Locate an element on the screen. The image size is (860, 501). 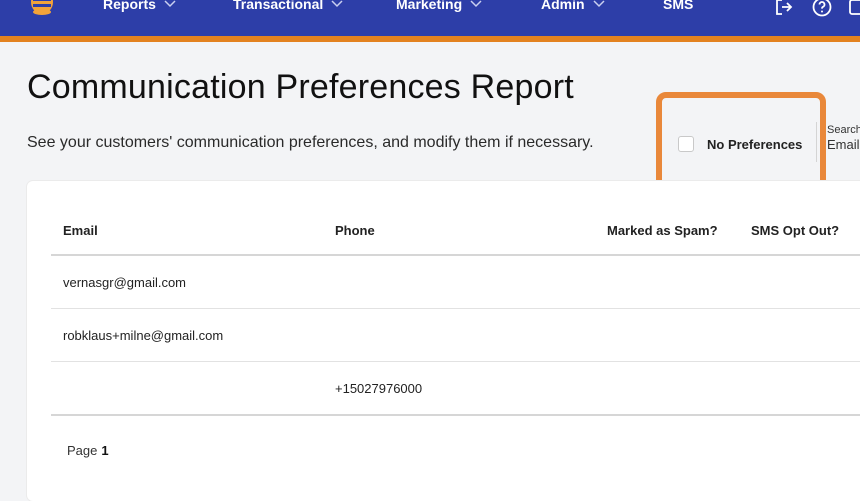
pagination: Page 1 is located at coordinates (88, 450).